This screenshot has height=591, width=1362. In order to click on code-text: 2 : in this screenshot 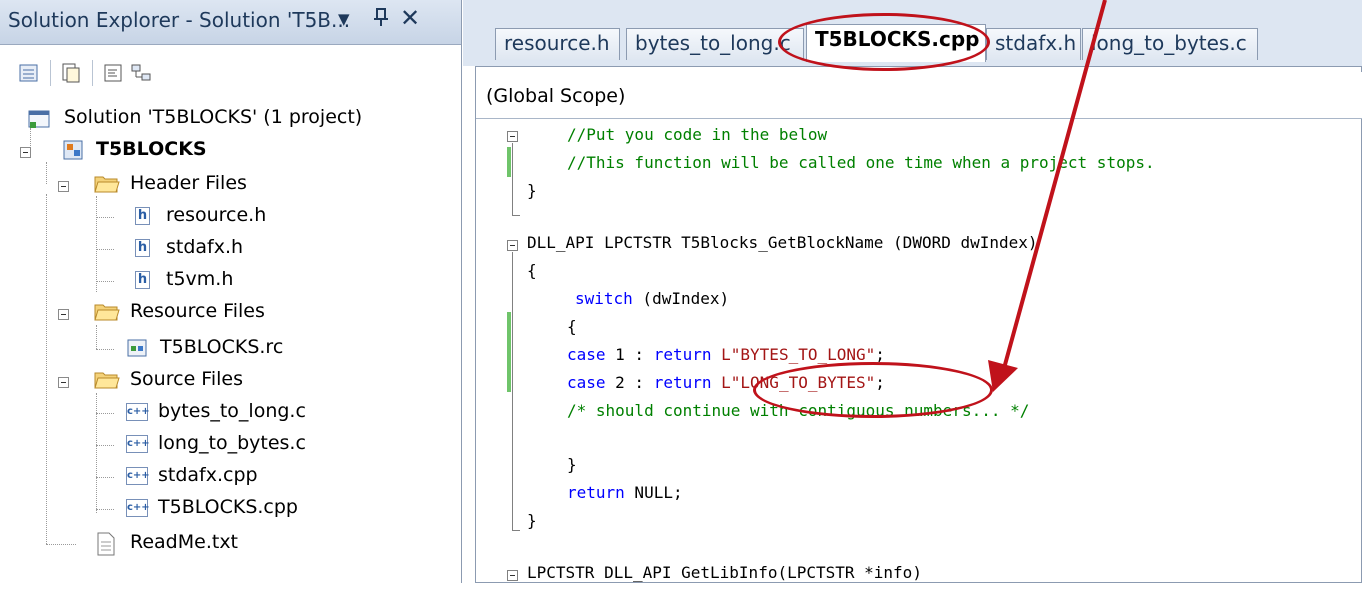, I will do `click(629, 382)`.